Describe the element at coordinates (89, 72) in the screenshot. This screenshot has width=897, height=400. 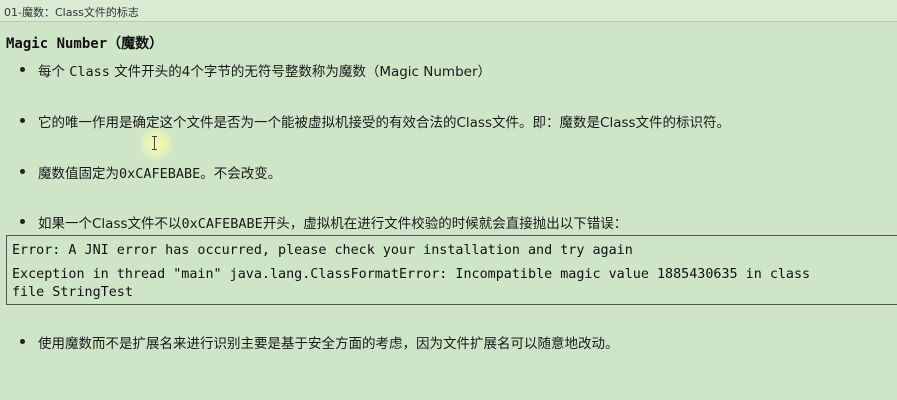
I see `class-keyword: Class` at that location.